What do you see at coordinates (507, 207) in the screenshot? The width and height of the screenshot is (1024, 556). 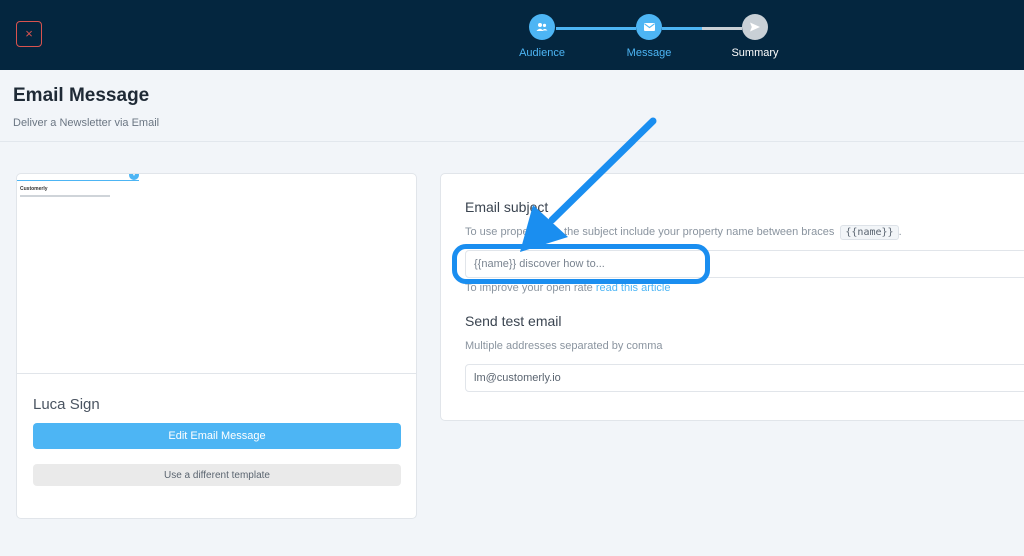 I see `email-subject-title: Email subject` at bounding box center [507, 207].